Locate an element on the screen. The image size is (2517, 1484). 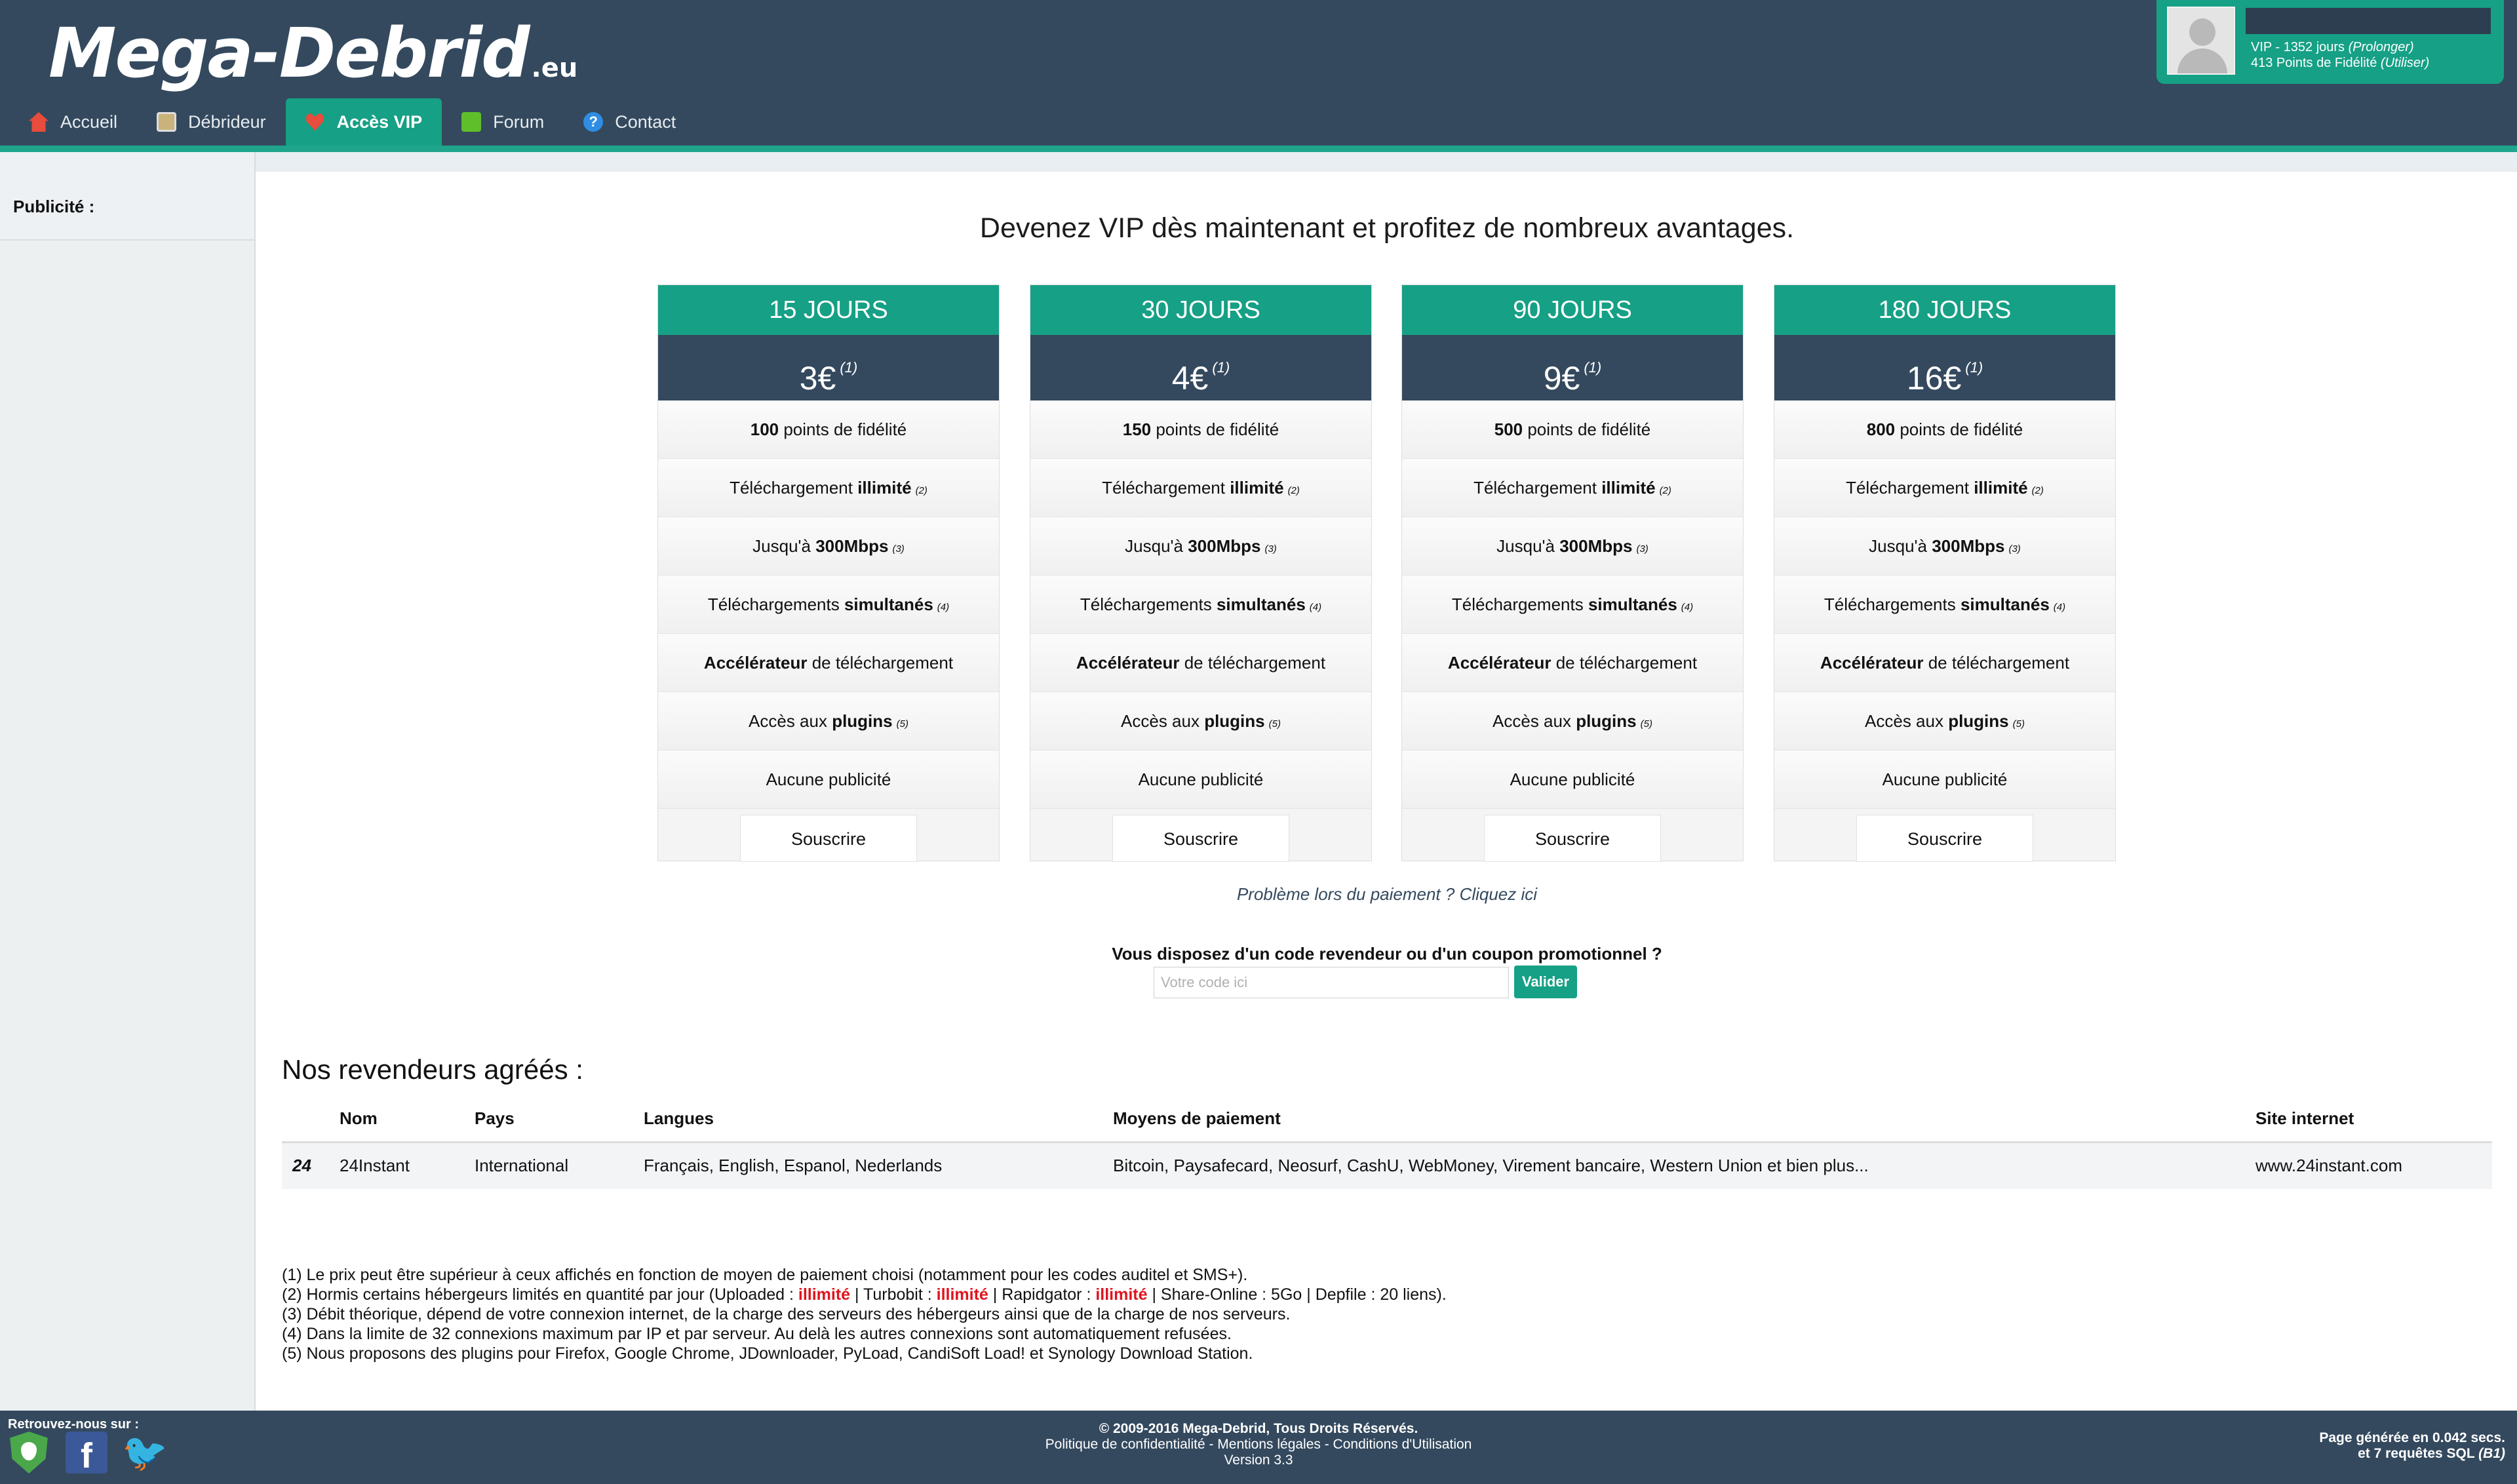
feature-simultaneous: Téléchargements simultanés (4) is located at coordinates (1200, 605).